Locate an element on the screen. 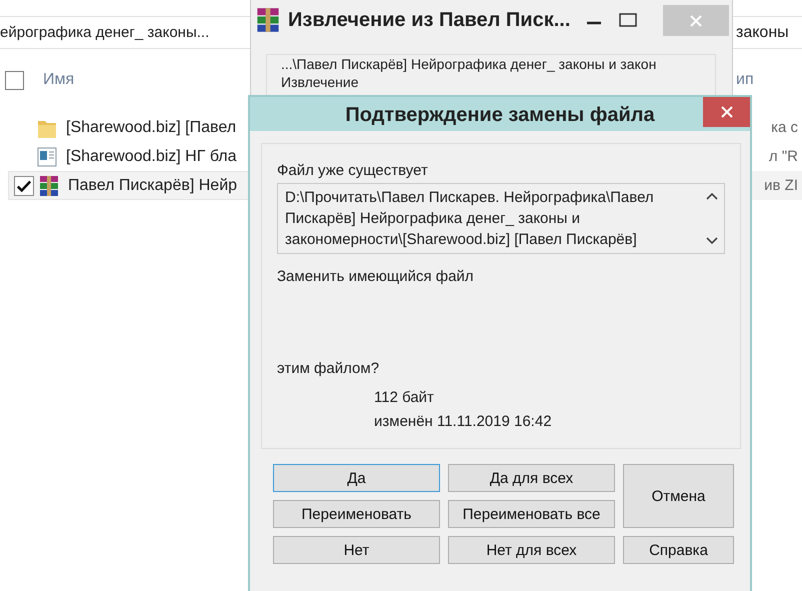 This screenshot has height=591, width=802. column-header: Имя is located at coordinates (58, 80).